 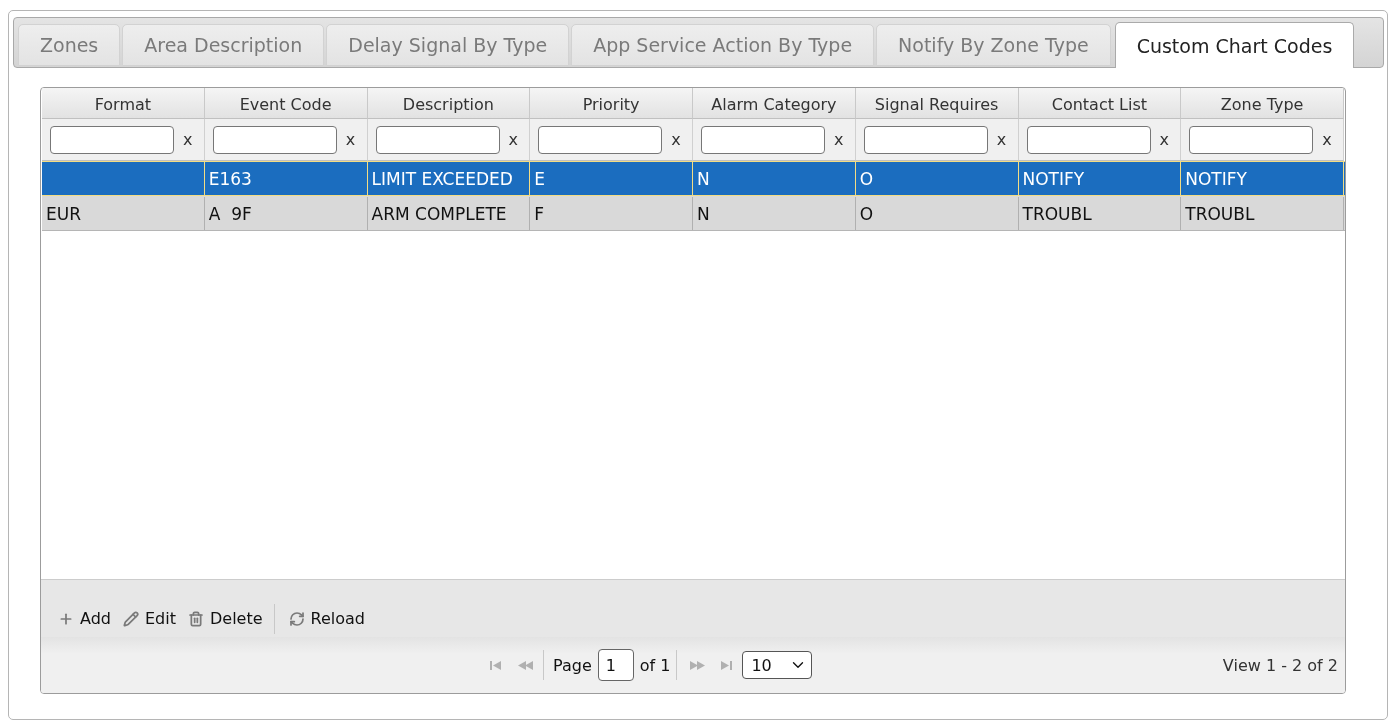 What do you see at coordinates (326, 618) in the screenshot?
I see `reload-action: Reload` at bounding box center [326, 618].